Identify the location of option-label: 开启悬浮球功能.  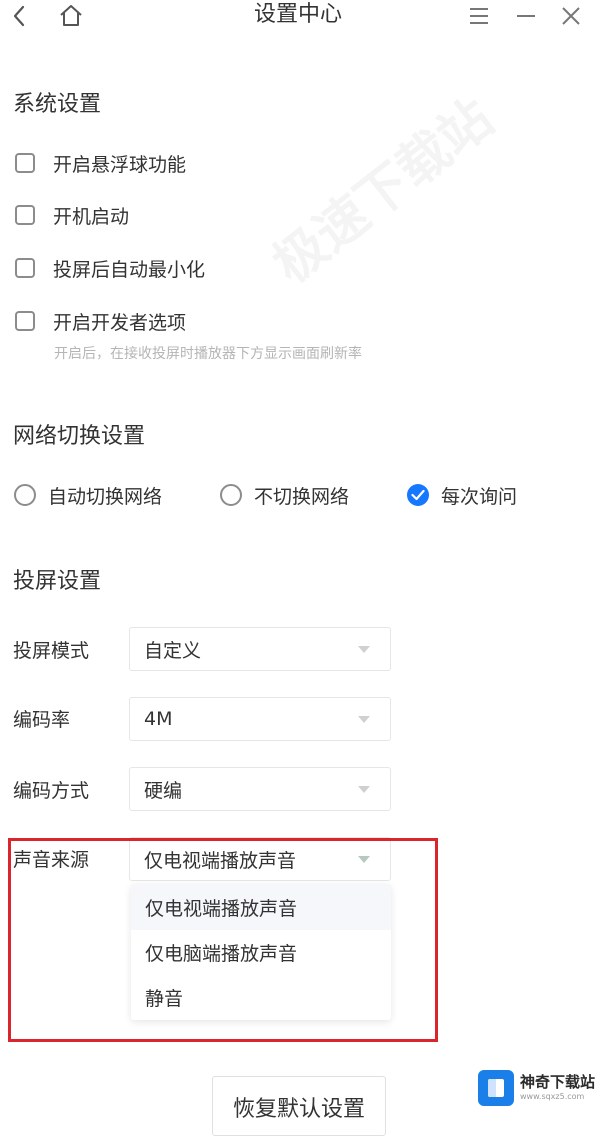
(120, 164).